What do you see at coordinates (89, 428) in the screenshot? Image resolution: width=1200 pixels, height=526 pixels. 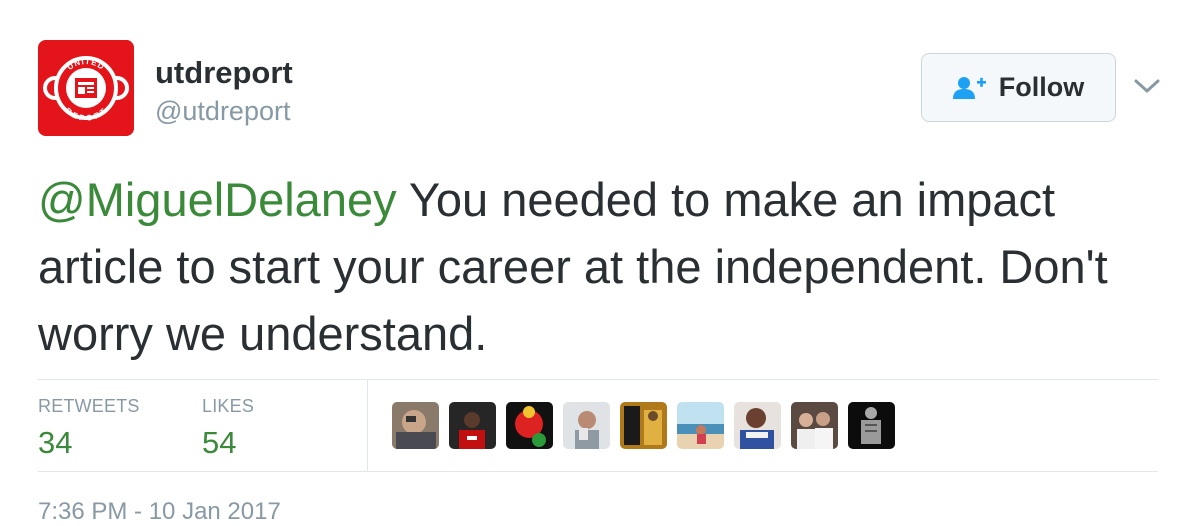 I see `retweets-stat: RETWEETS 34` at bounding box center [89, 428].